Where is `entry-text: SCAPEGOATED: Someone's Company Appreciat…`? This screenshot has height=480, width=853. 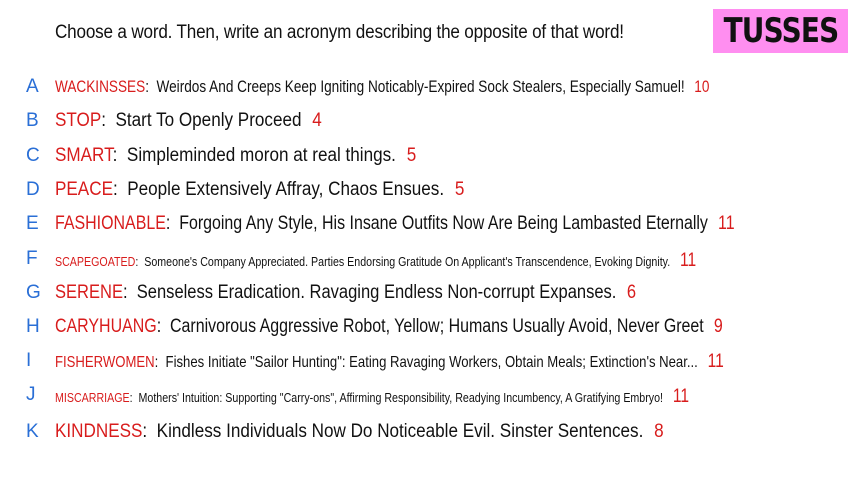
entry-text: SCAPEGOATED: Someone's Company Appreciat… is located at coordinates (376, 260).